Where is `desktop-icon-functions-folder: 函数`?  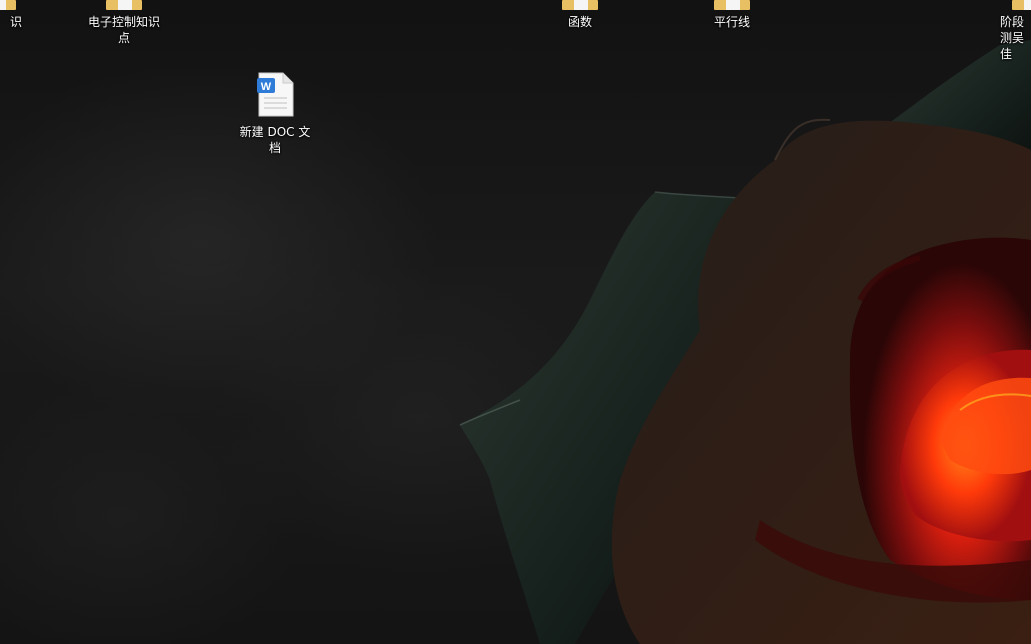
desktop-icon-functions-folder: 函数 is located at coordinates (580, 15).